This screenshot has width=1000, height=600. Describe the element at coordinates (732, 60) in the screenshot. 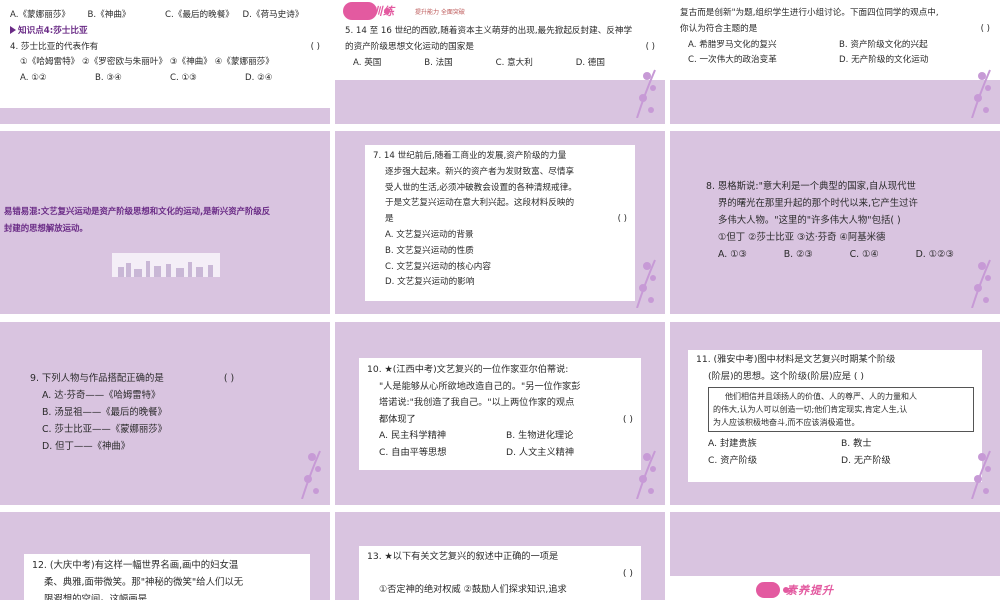

I see `q6-option-c: C. 一次伟大的政治变革` at that location.